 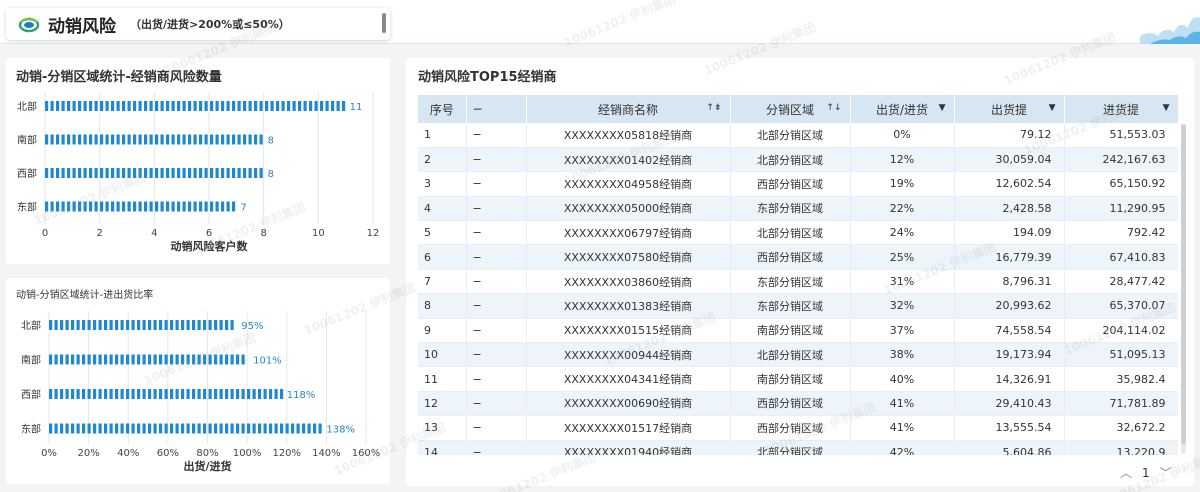 I want to click on col-header-collapse: −, so click(x=496, y=109).